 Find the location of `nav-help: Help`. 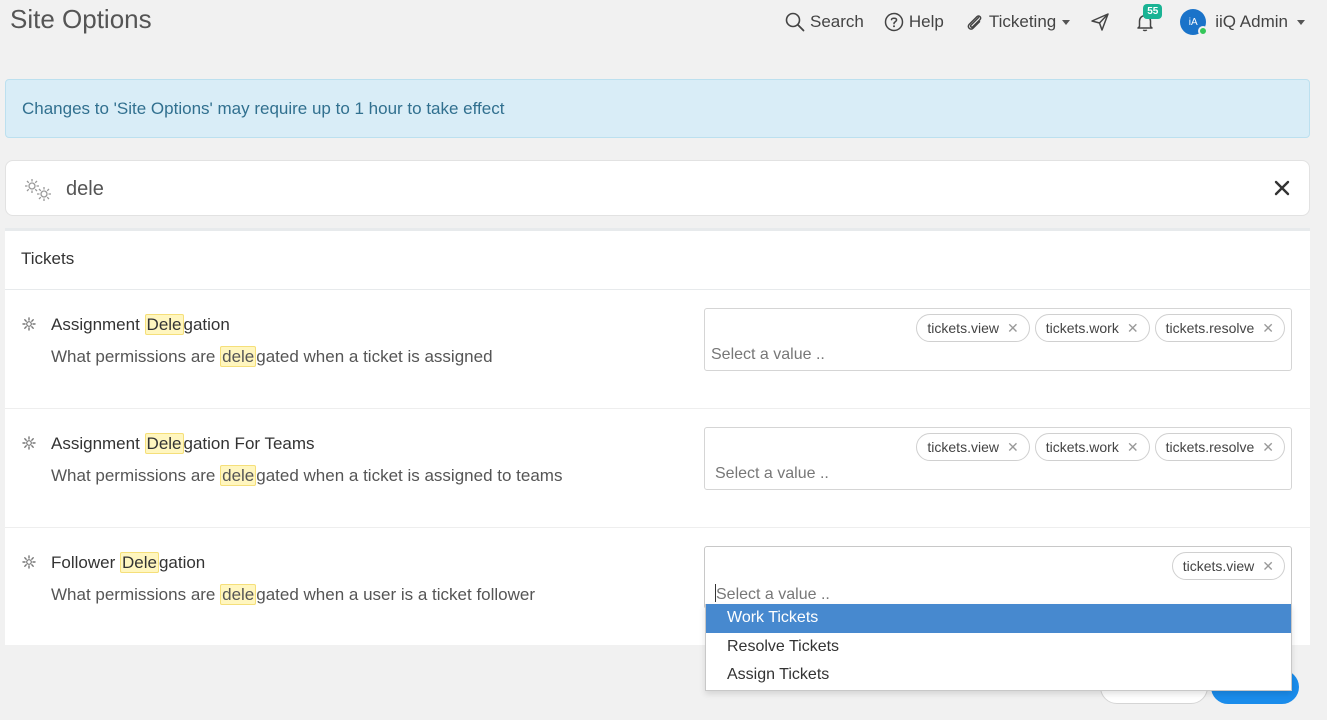

nav-help: Help is located at coordinates (914, 22).